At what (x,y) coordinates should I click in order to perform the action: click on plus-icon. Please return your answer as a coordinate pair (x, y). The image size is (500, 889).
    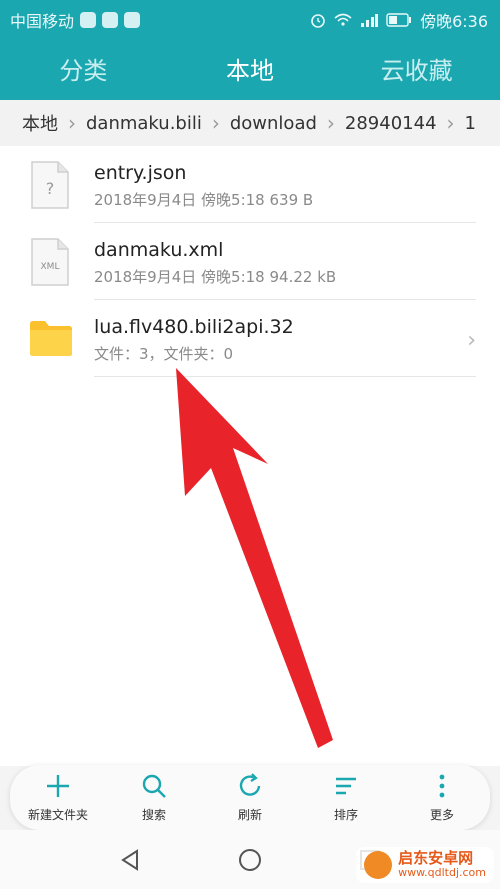
    Looking at the image, I should click on (58, 786).